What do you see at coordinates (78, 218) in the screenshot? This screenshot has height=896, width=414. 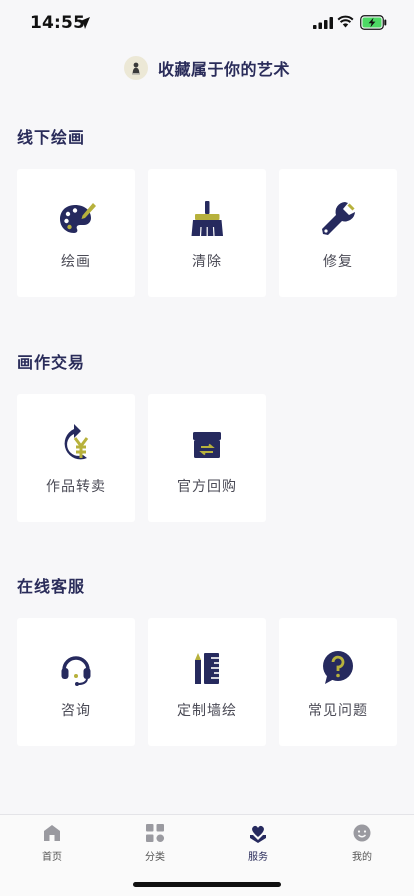 I see `palette-icon` at bounding box center [78, 218].